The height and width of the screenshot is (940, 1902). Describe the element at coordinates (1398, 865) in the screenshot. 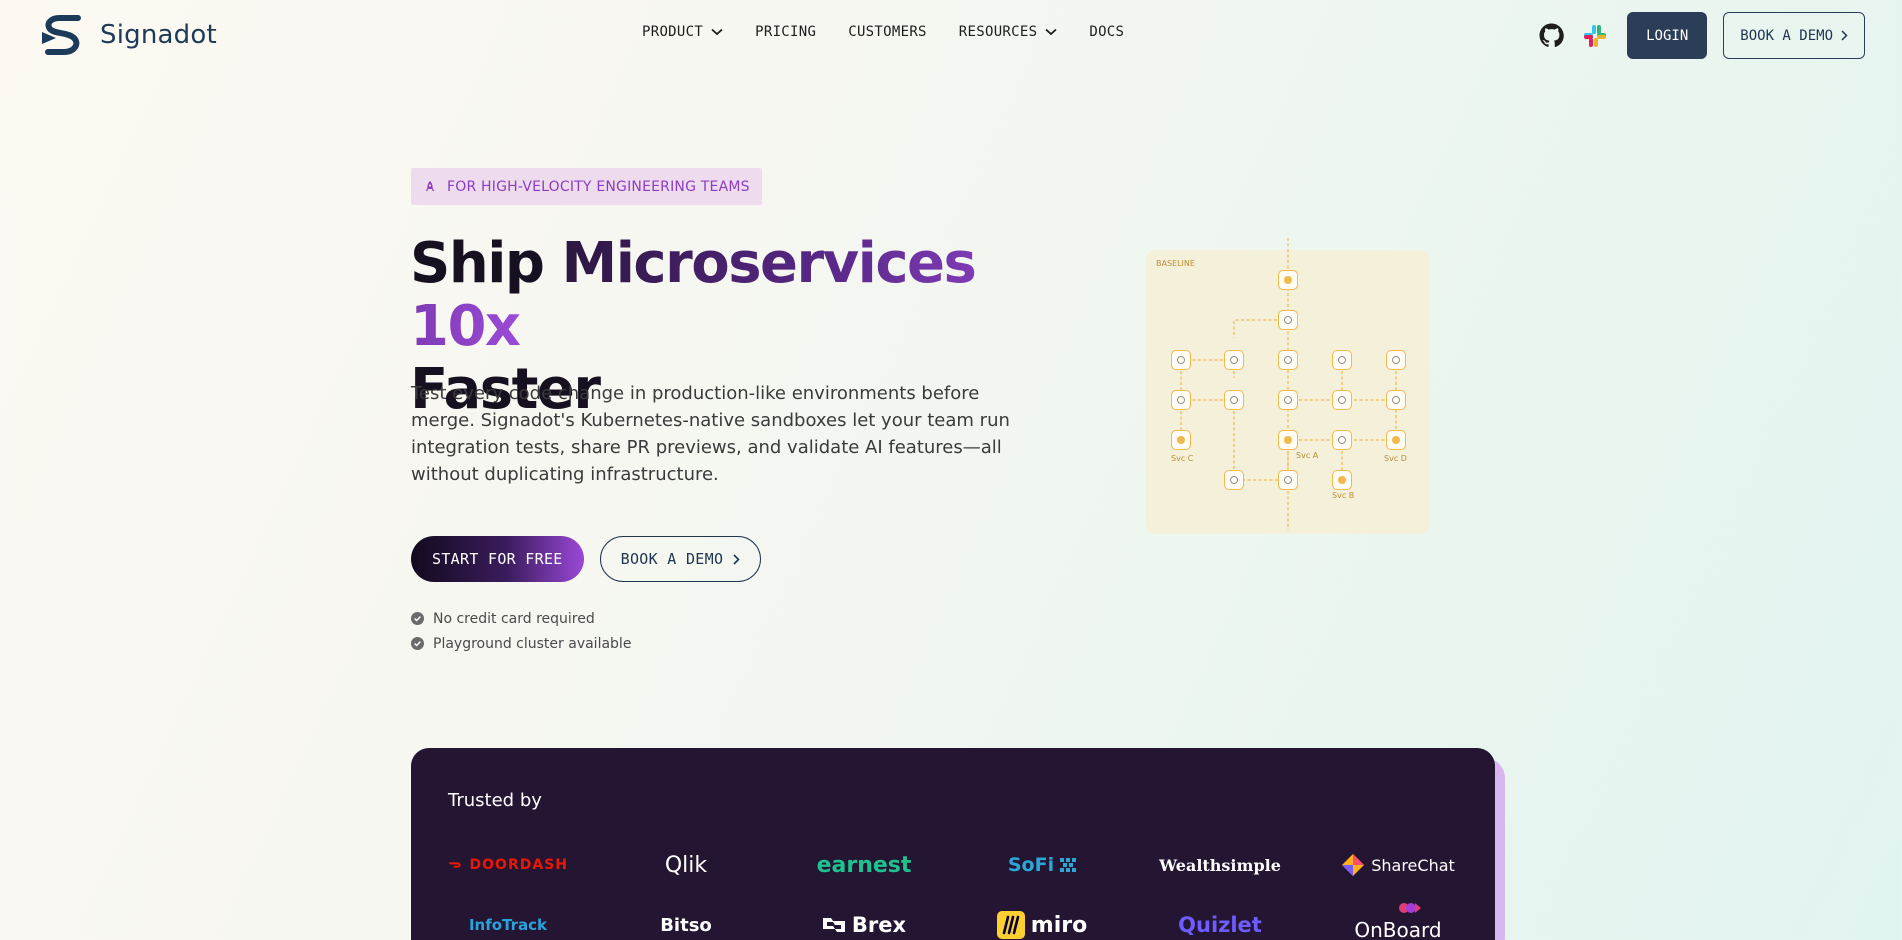

I see `sharechat-logo: ShareChat` at that location.